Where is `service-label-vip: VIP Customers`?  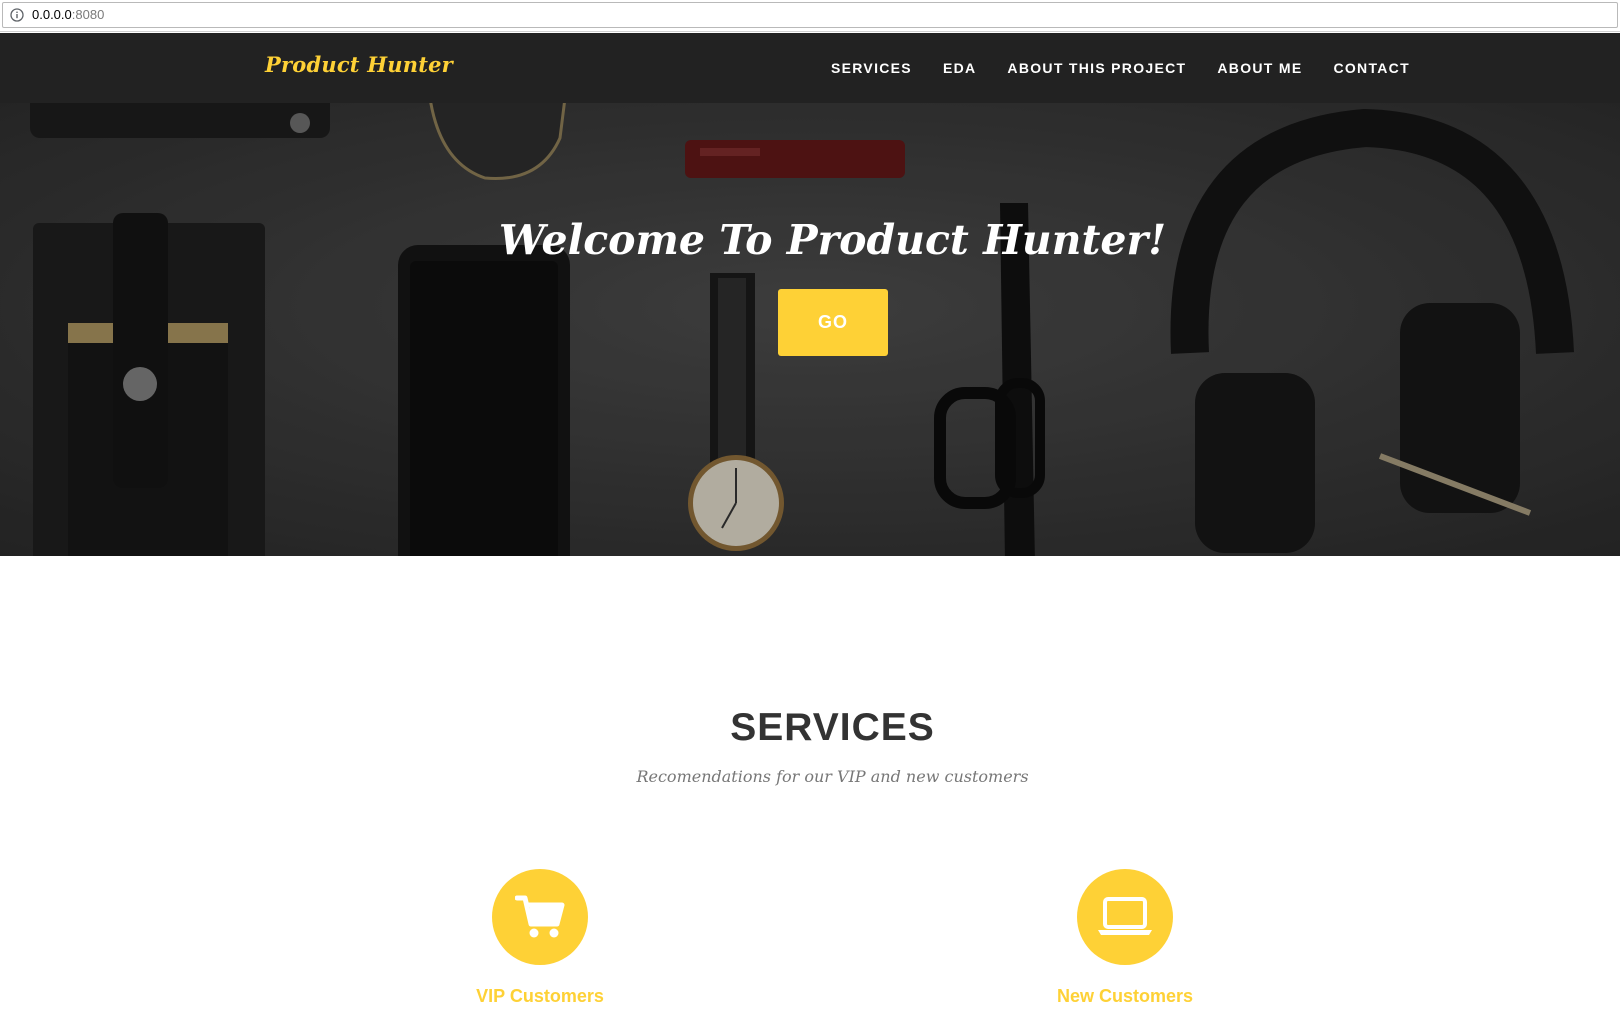
service-label-vip: VIP Customers is located at coordinates (540, 996).